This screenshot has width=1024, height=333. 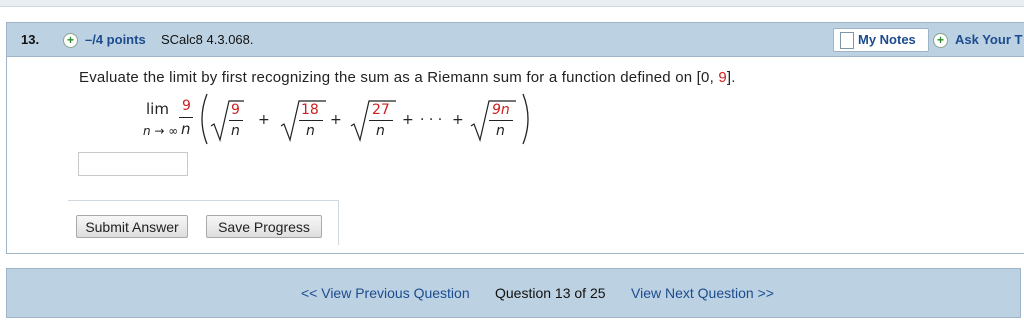 What do you see at coordinates (161, 131) in the screenshot?
I see `lim-subscript: n → ∞` at bounding box center [161, 131].